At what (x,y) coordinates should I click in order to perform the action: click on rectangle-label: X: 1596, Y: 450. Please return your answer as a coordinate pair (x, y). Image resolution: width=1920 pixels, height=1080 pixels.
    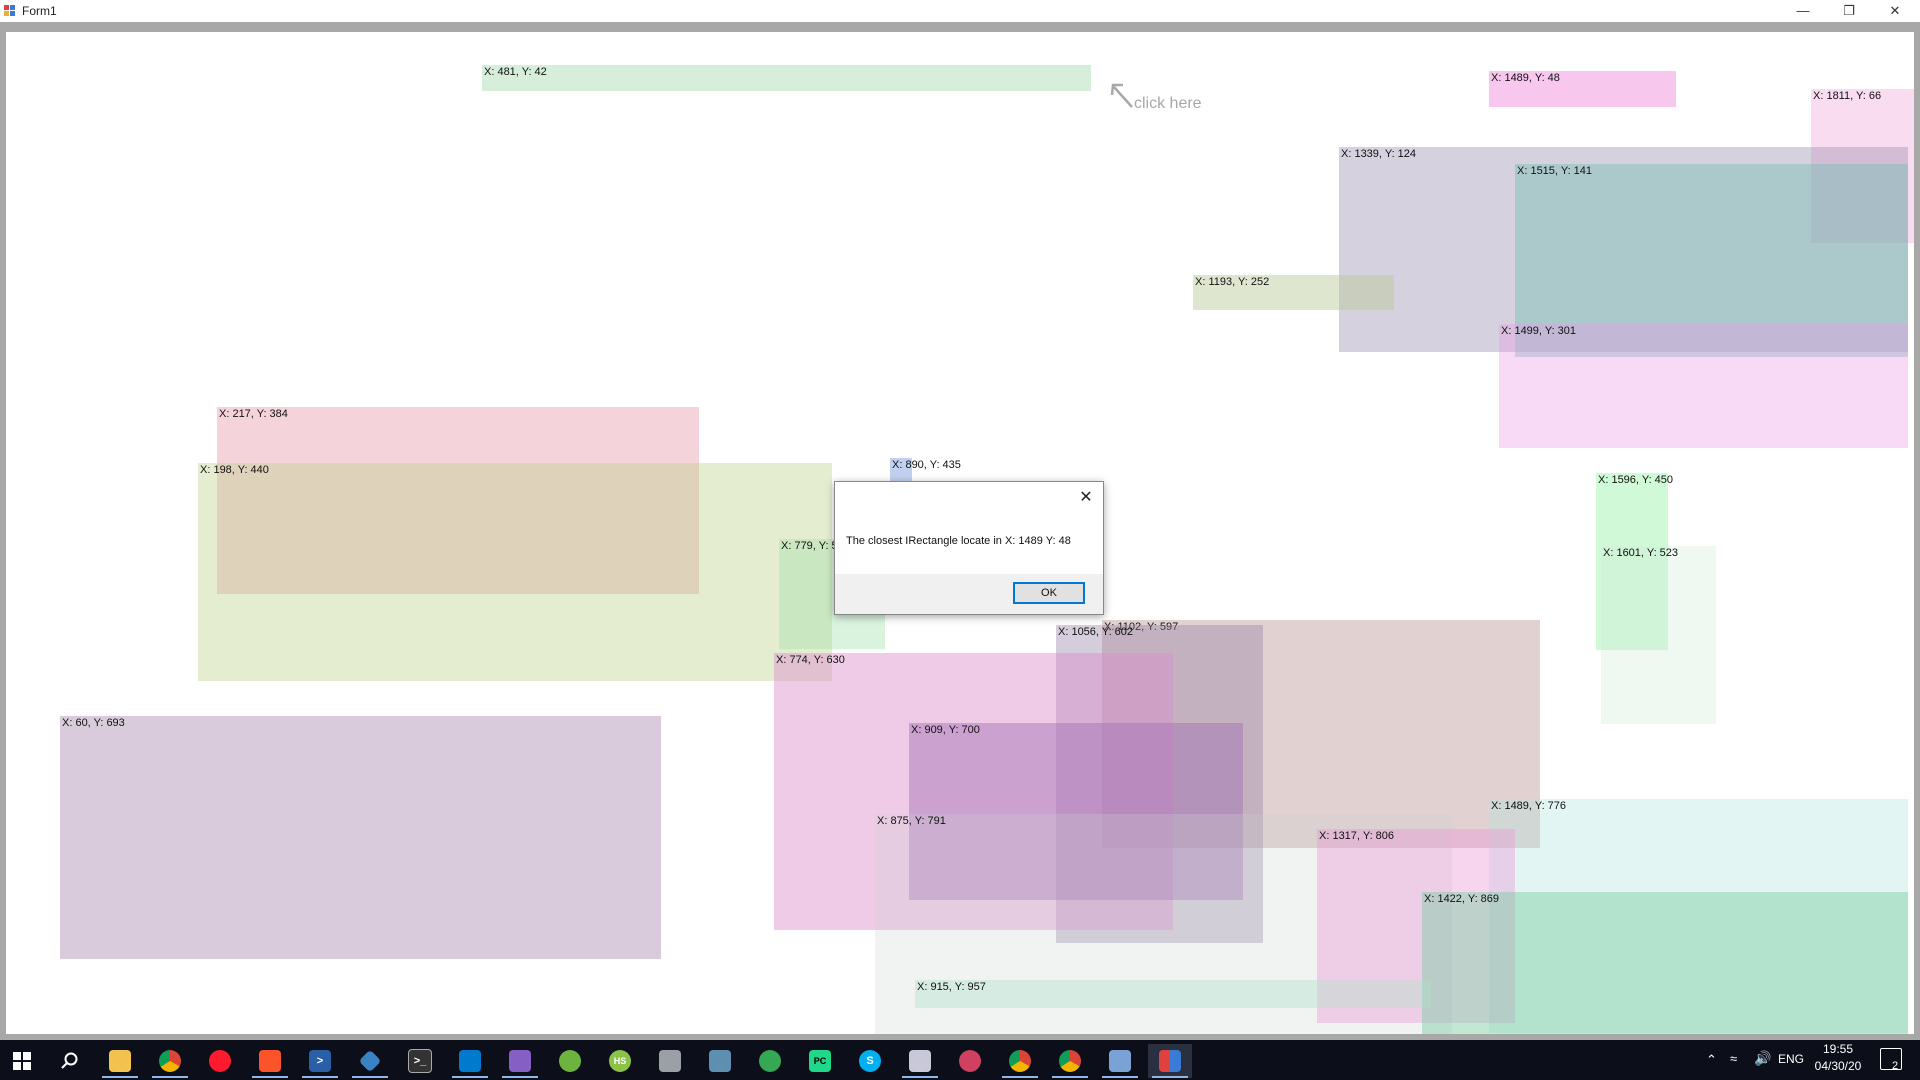
    Looking at the image, I should click on (1636, 480).